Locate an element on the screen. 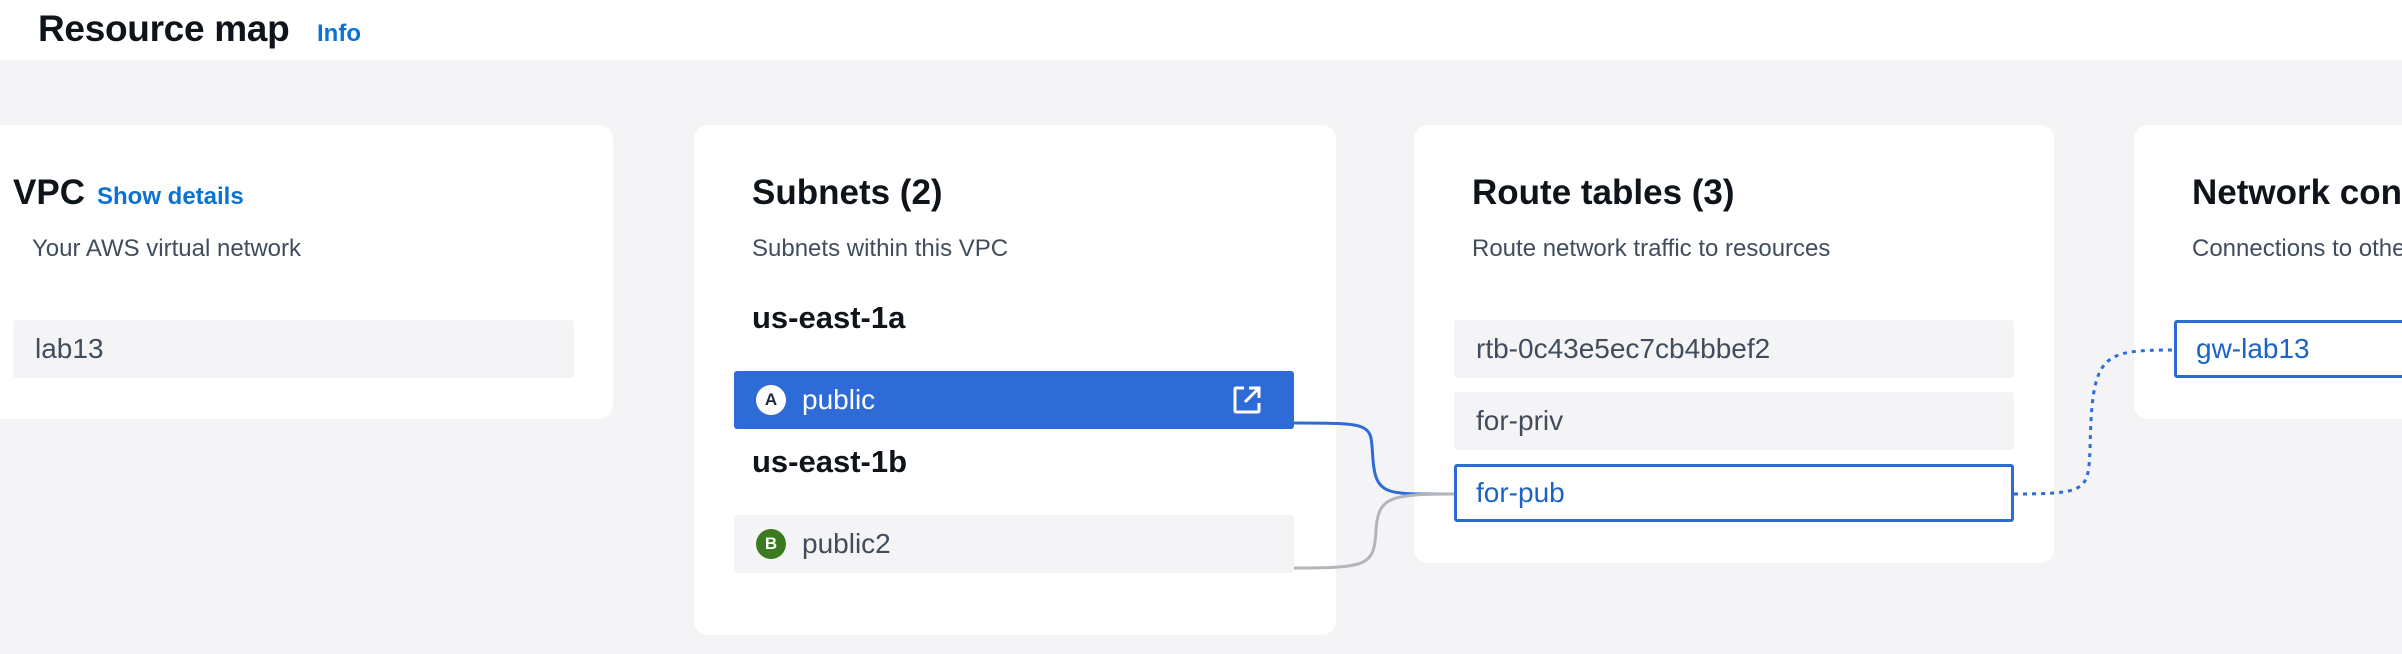 The image size is (2402, 654). connector-public-to-for-pub is located at coordinates (1374, 458).